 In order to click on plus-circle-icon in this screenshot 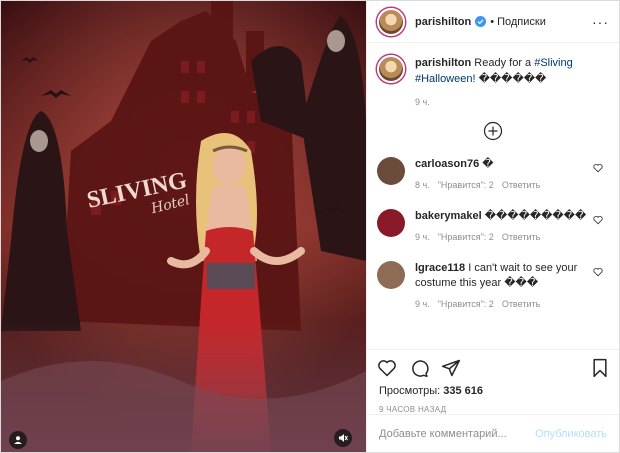, I will do `click(493, 131)`.